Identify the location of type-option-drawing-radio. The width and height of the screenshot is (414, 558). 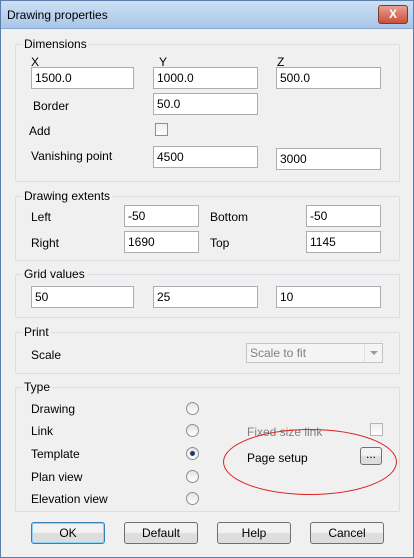
(192, 408).